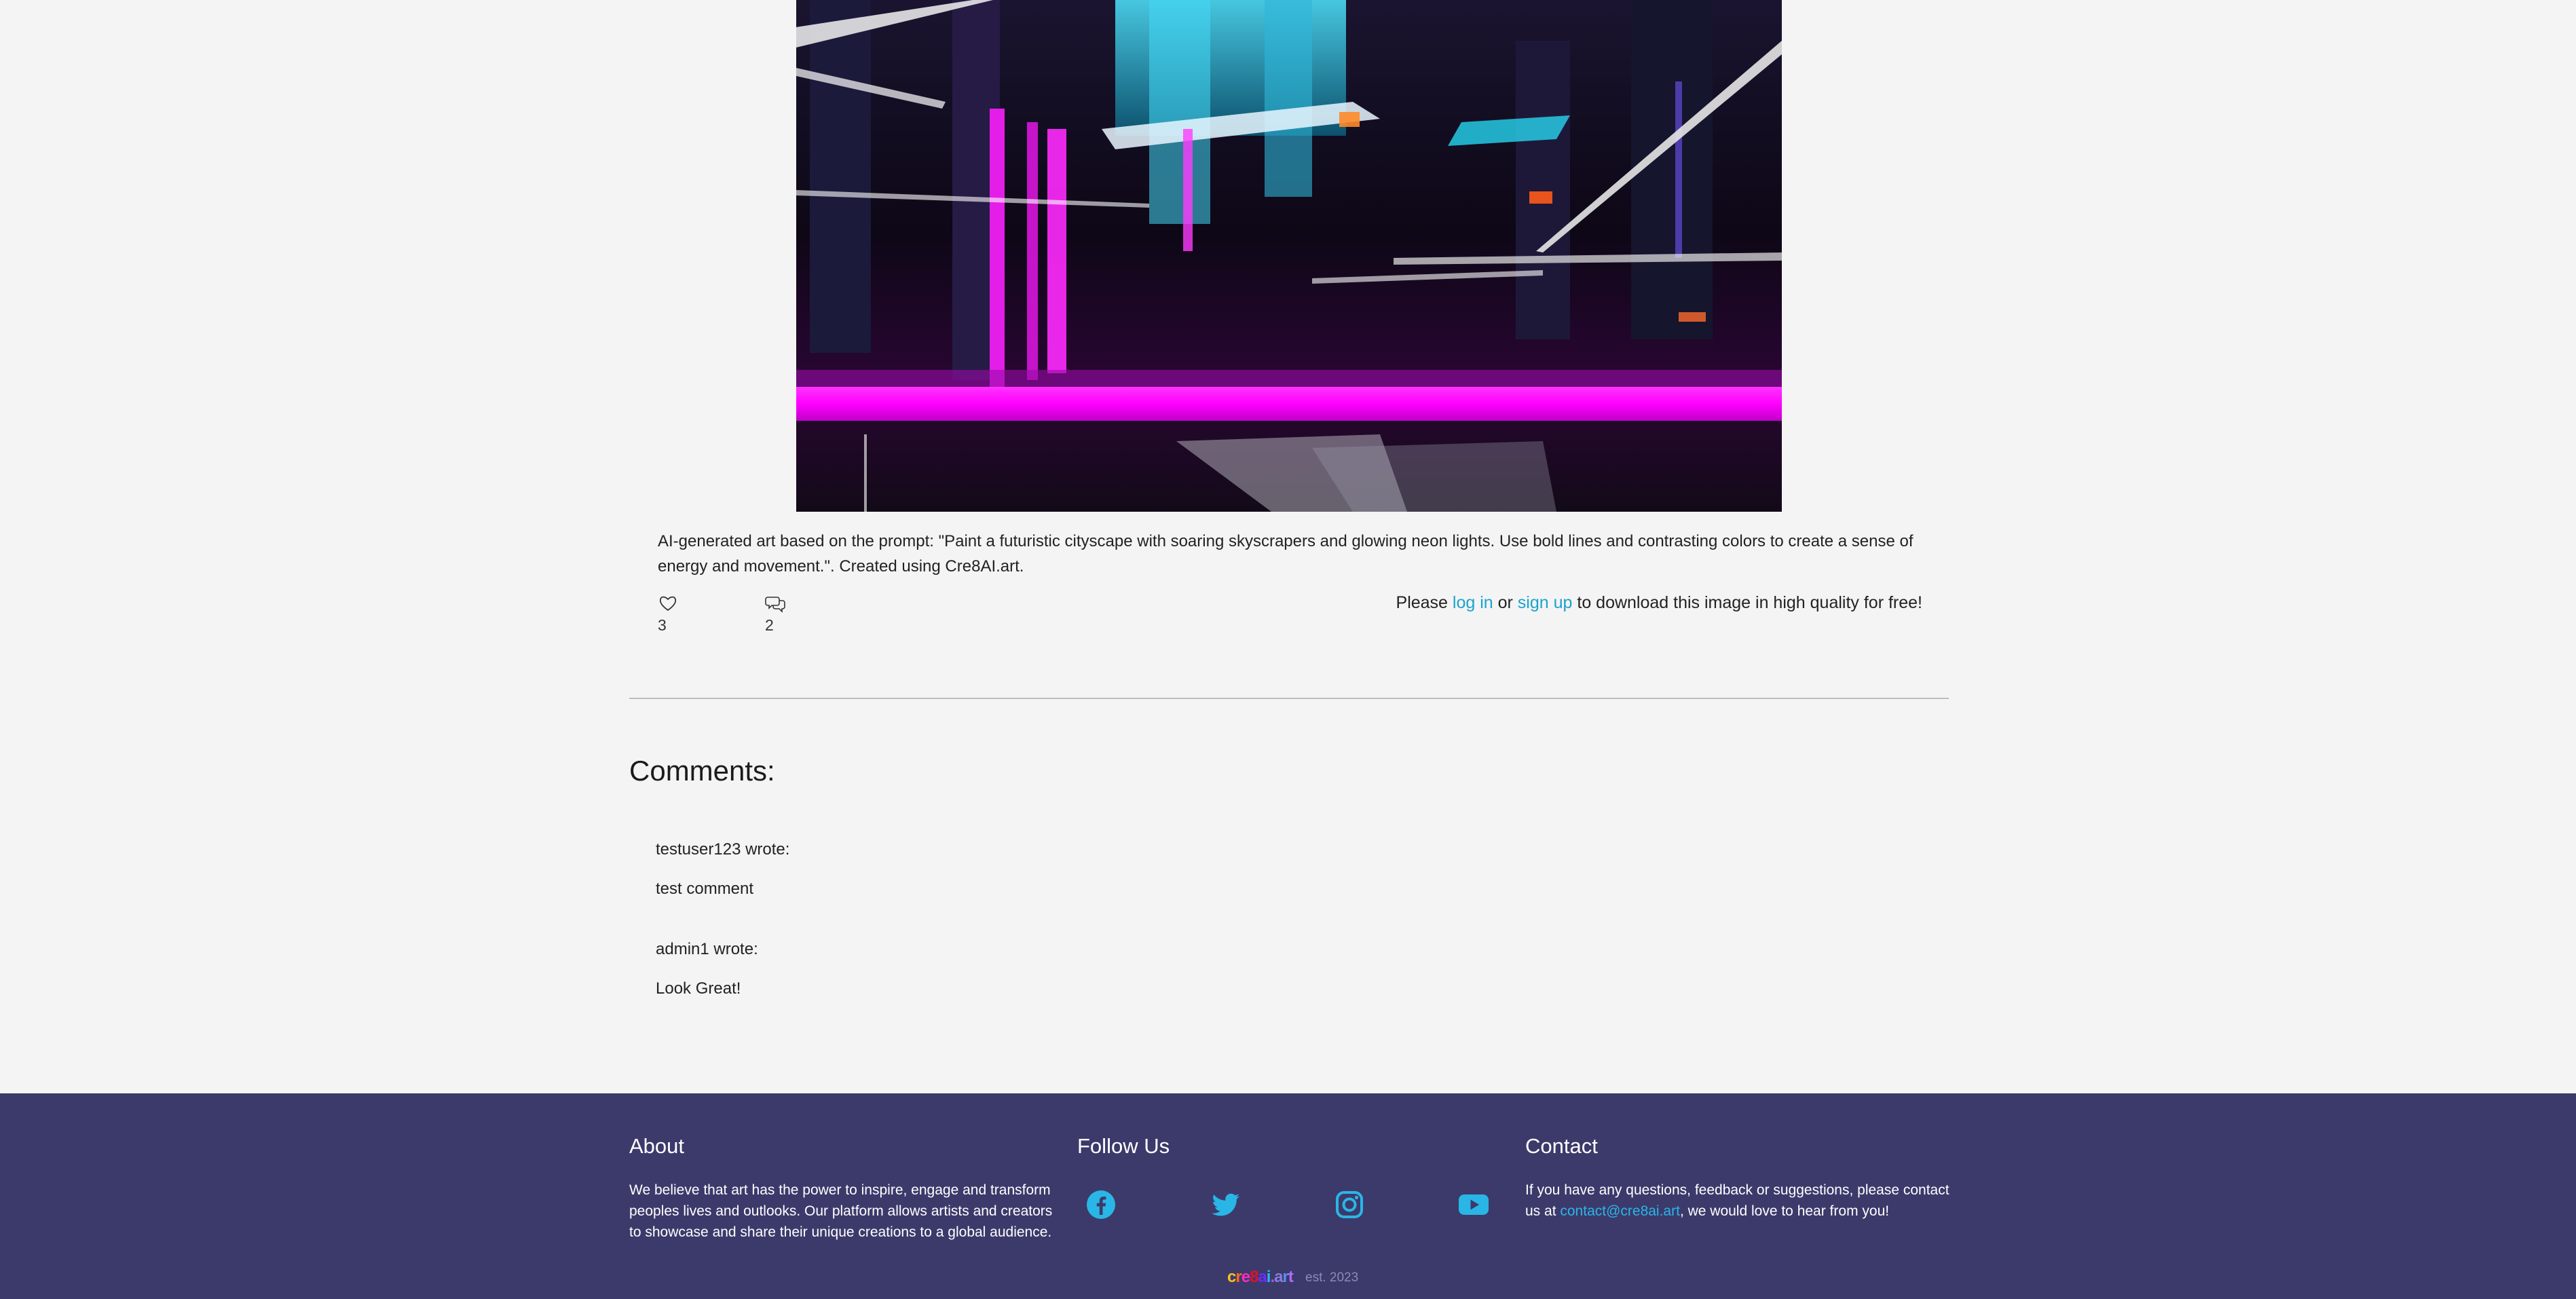 The image size is (2576, 1299). Describe the element at coordinates (770, 625) in the screenshot. I see `comment-count: 2` at that location.